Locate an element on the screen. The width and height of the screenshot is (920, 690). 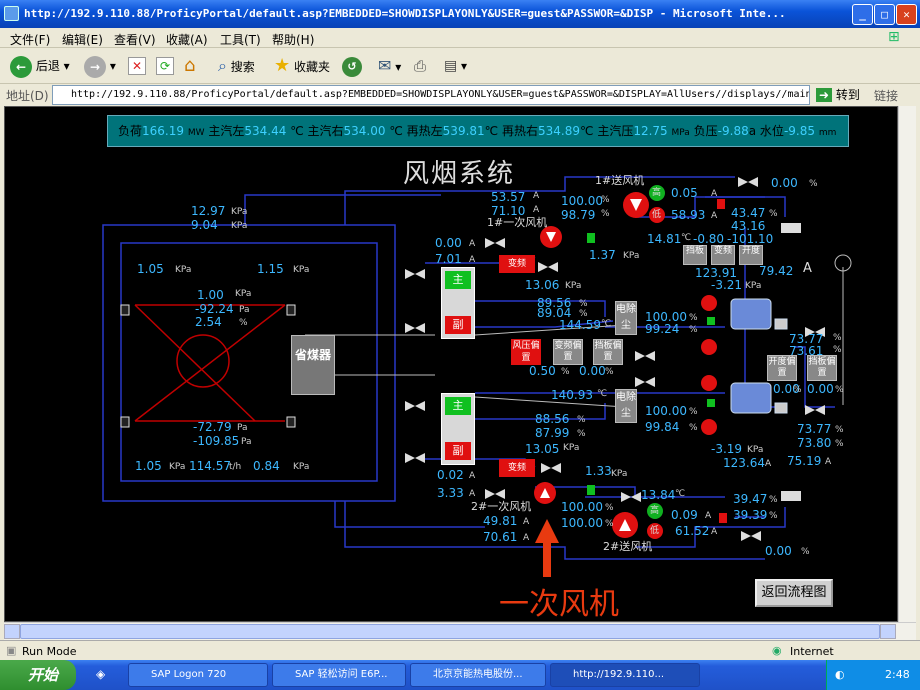
upper-fan-block: 主 副 is located at coordinates (458, 303).